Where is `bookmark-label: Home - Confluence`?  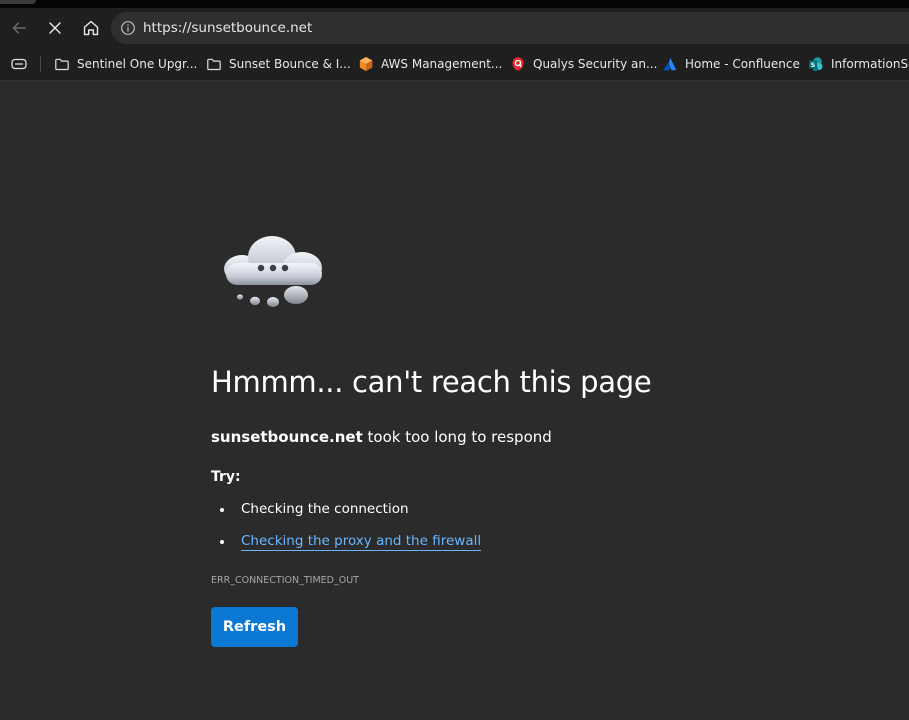 bookmark-label: Home - Confluence is located at coordinates (742, 64).